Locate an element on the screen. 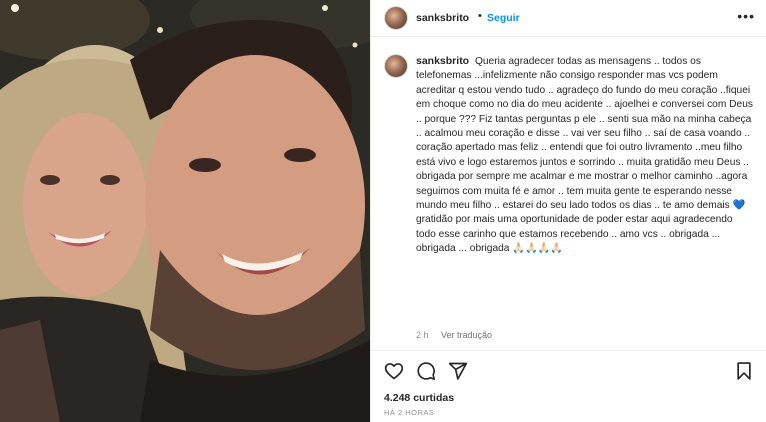 The height and width of the screenshot is (422, 766). comment-icon is located at coordinates (426, 371).